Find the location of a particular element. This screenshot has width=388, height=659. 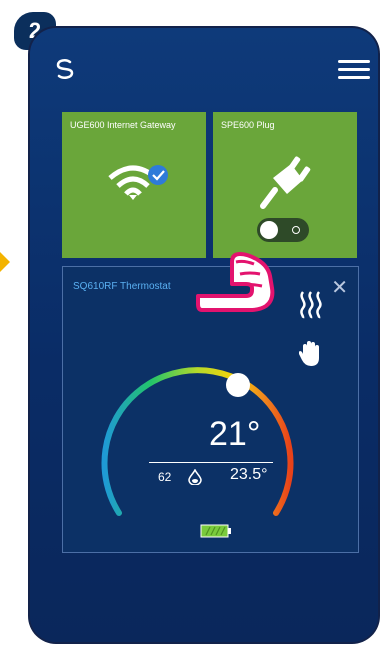

plug-icon is located at coordinates (285, 182).